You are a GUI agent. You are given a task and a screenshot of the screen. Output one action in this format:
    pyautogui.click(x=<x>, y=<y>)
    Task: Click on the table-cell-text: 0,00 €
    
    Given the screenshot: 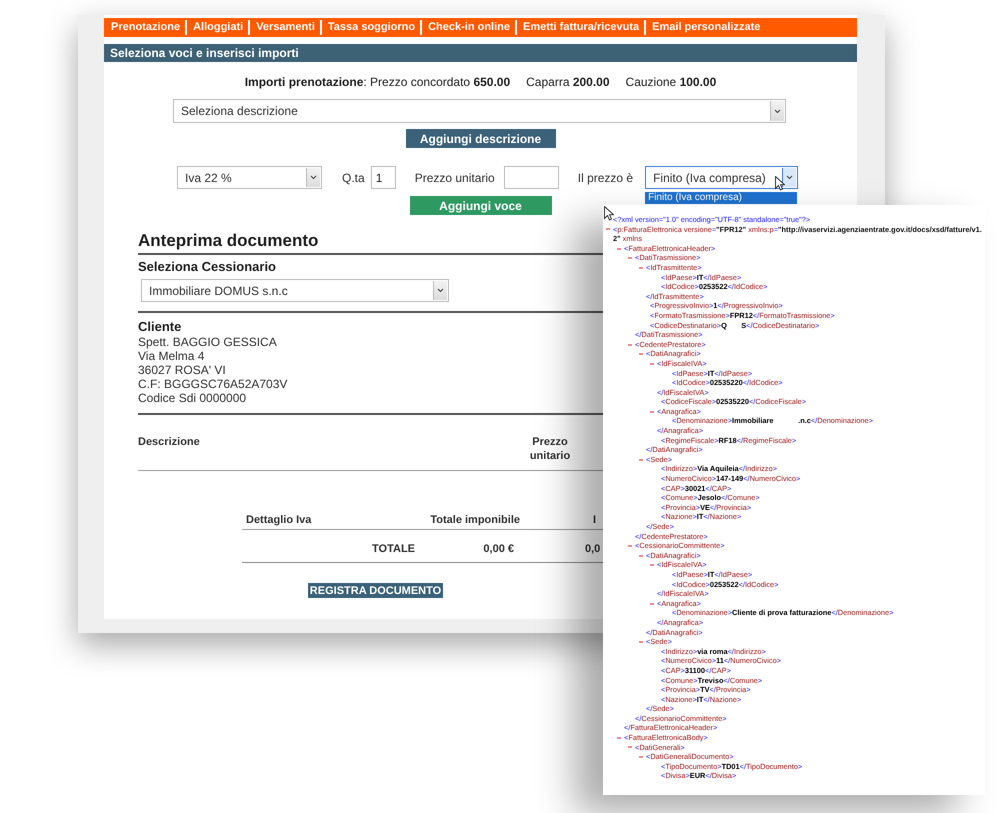 What is the action you would take?
    pyautogui.click(x=498, y=549)
    